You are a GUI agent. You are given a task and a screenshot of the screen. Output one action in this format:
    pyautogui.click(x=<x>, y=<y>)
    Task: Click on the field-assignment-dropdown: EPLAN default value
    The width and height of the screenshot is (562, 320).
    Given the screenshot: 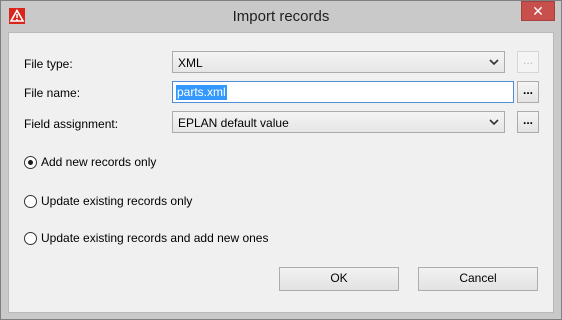 What is the action you would take?
    pyautogui.click(x=338, y=122)
    